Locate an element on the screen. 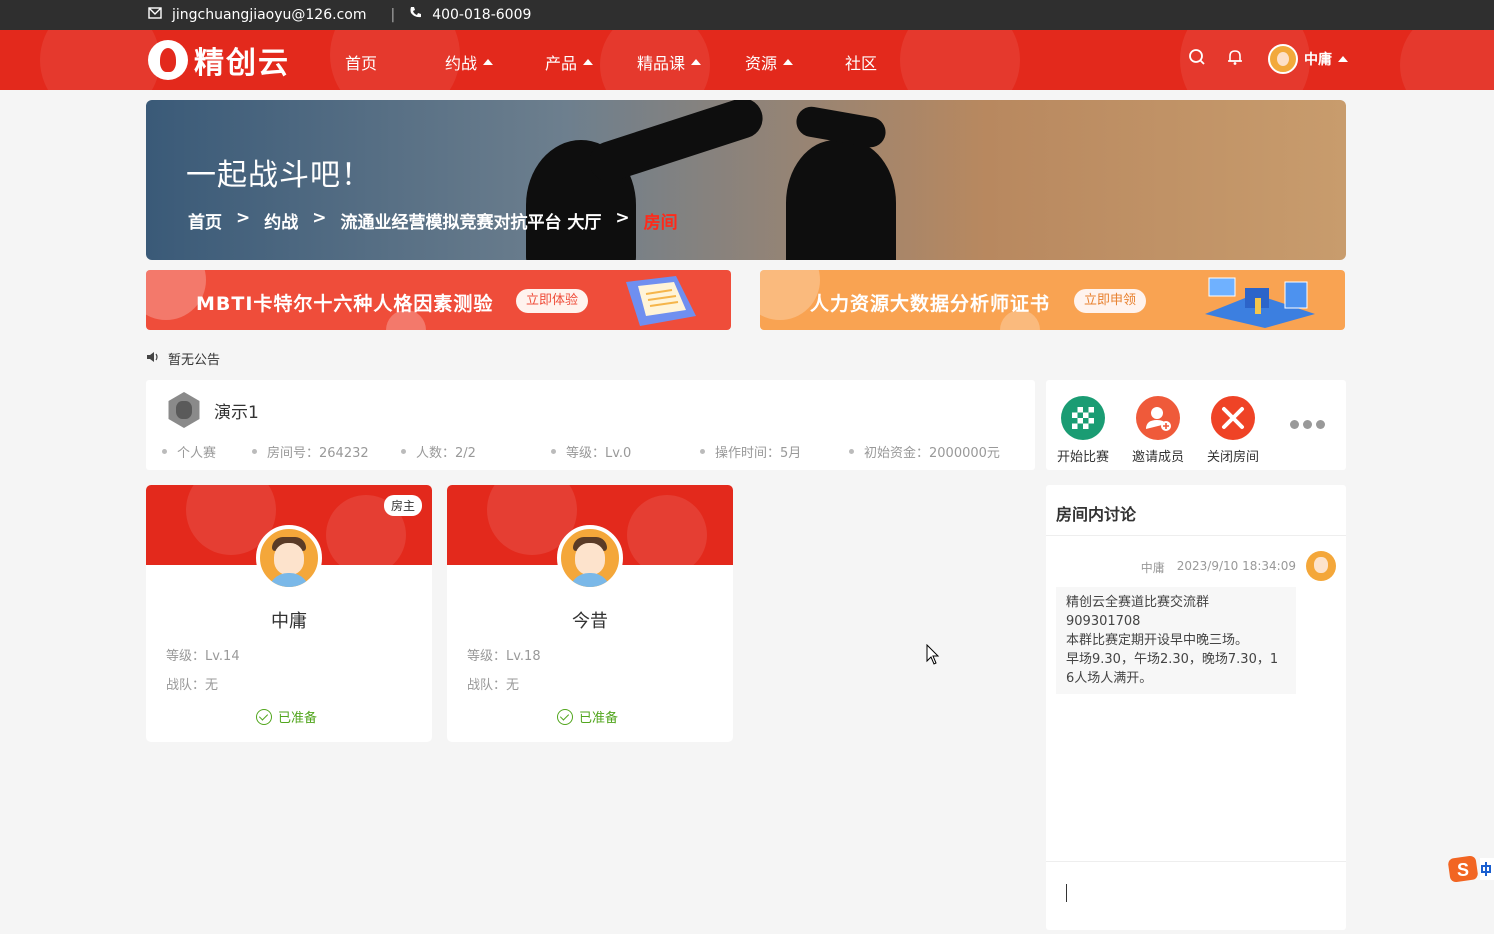  player-card: 房主 中庸 等级：Lv.14 战队：无 已准备 is located at coordinates (289, 613).